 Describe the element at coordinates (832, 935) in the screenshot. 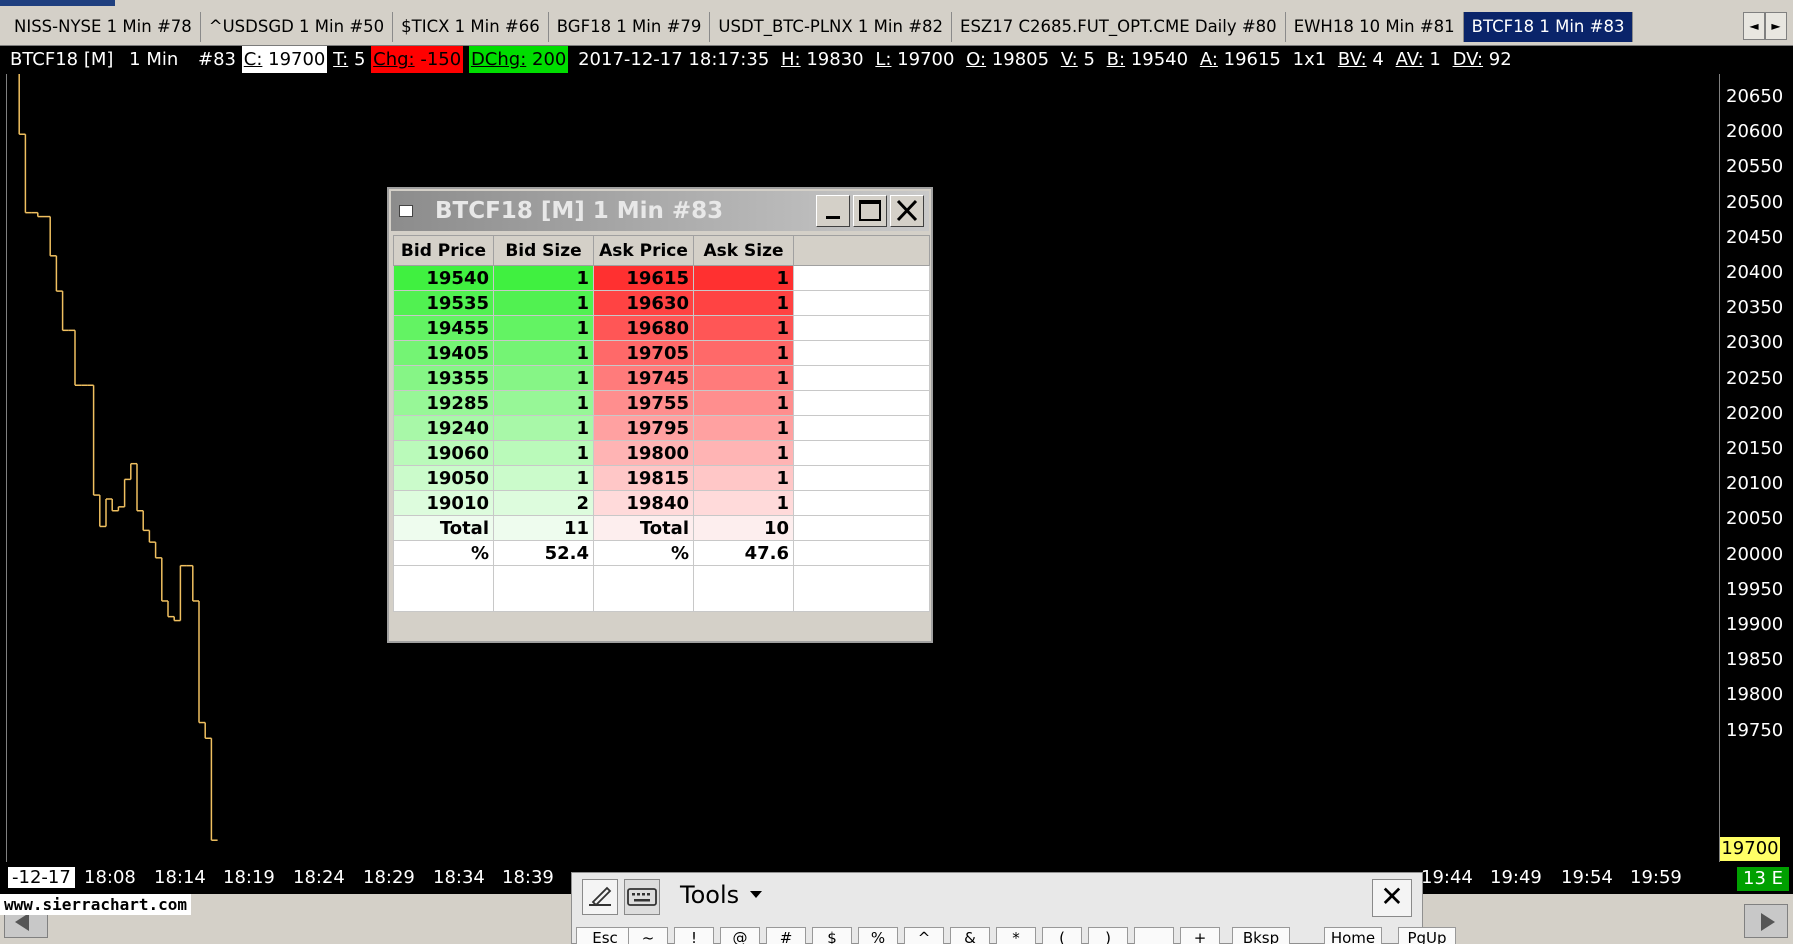

I see `keyboard-key: $` at that location.